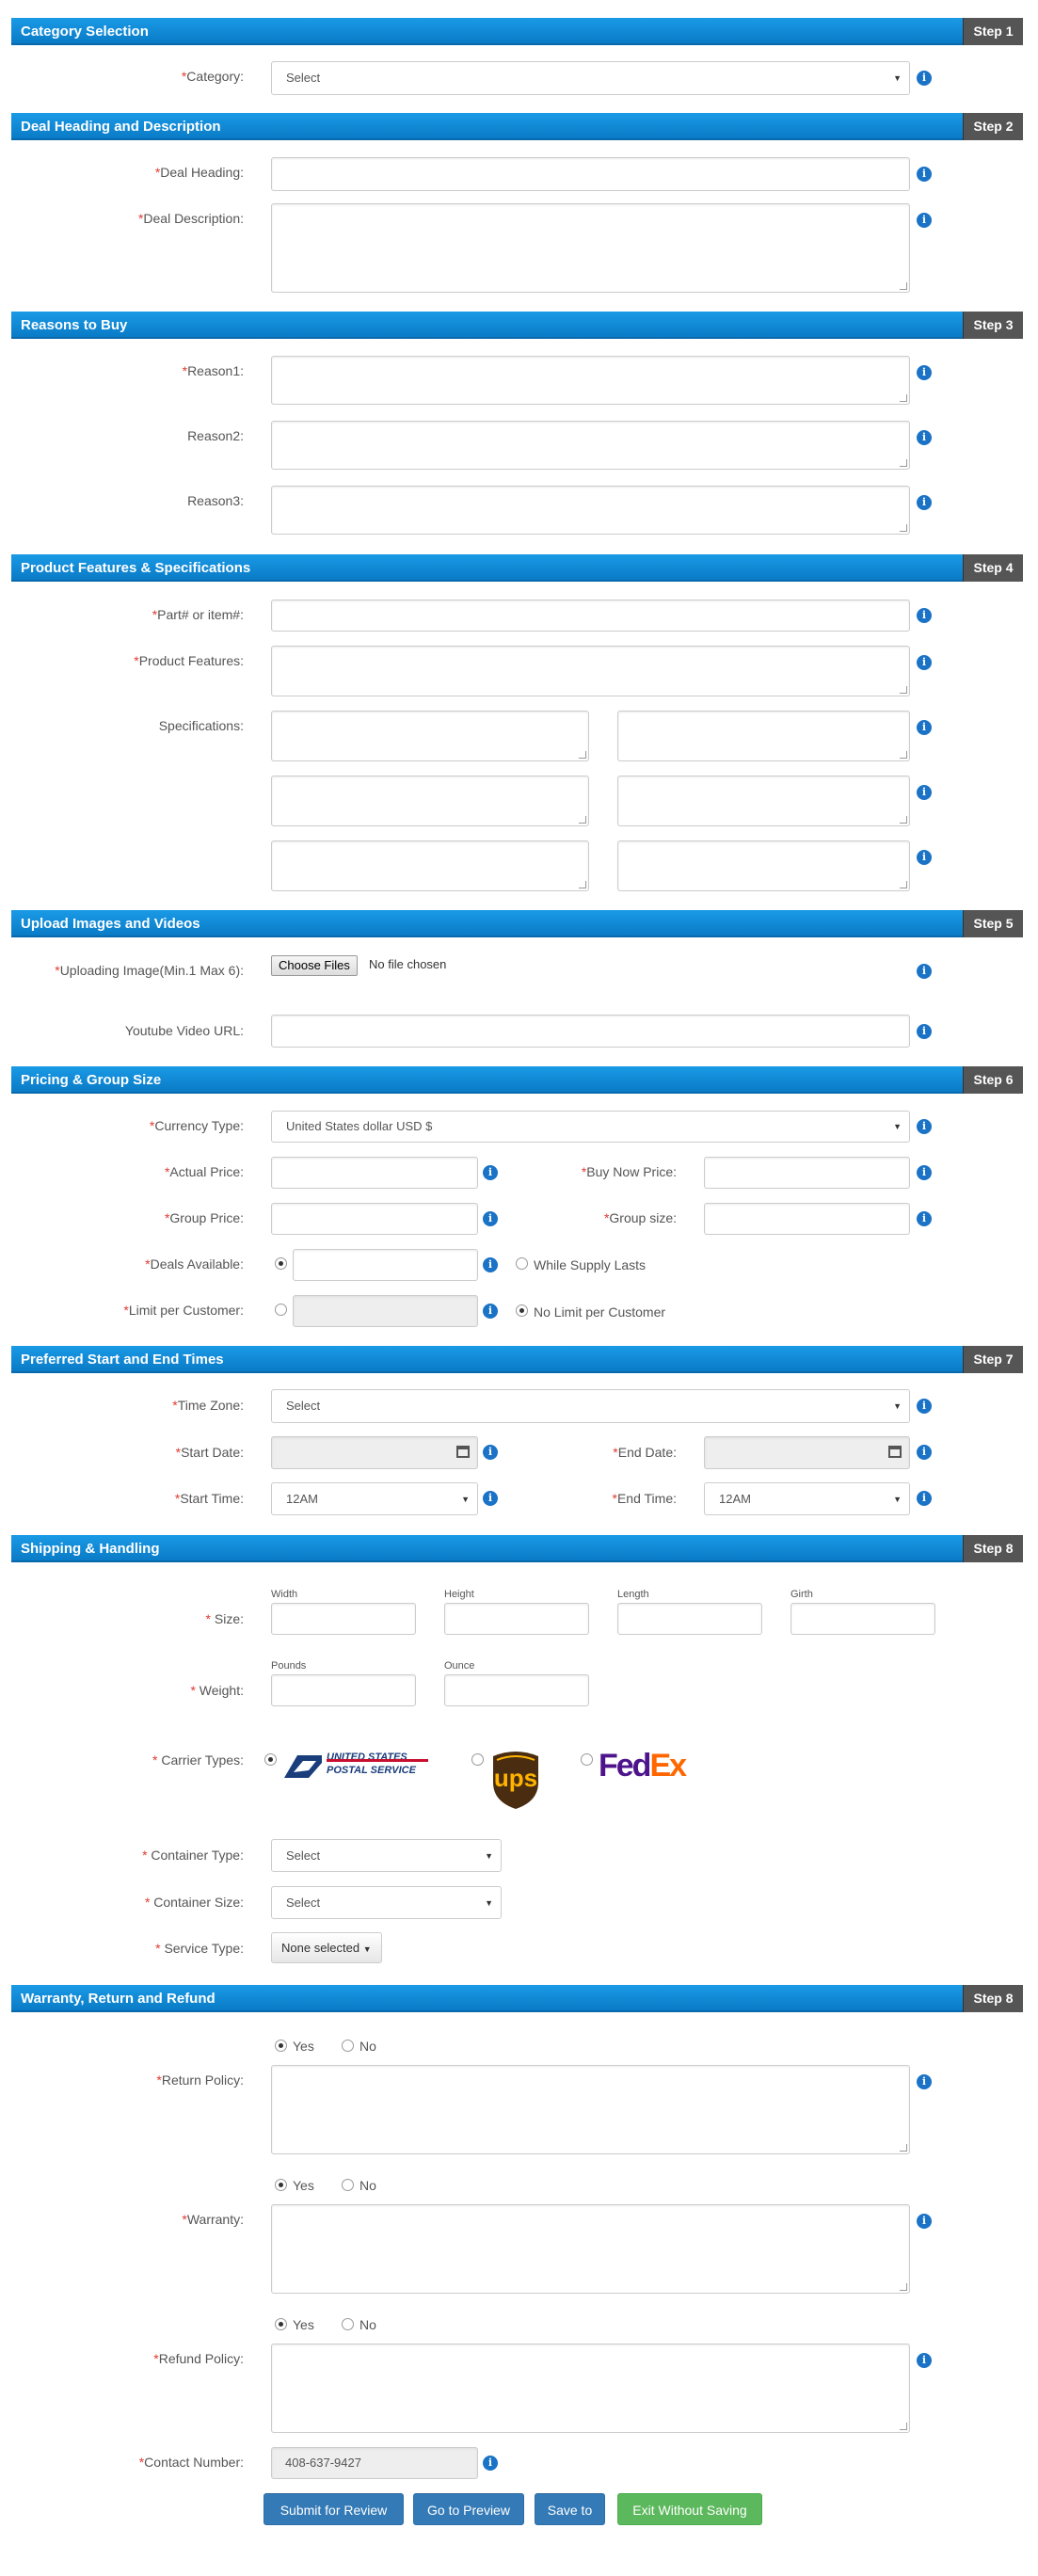 Image resolution: width=1038 pixels, height=2576 pixels. I want to click on deal-heading-input, so click(590, 174).